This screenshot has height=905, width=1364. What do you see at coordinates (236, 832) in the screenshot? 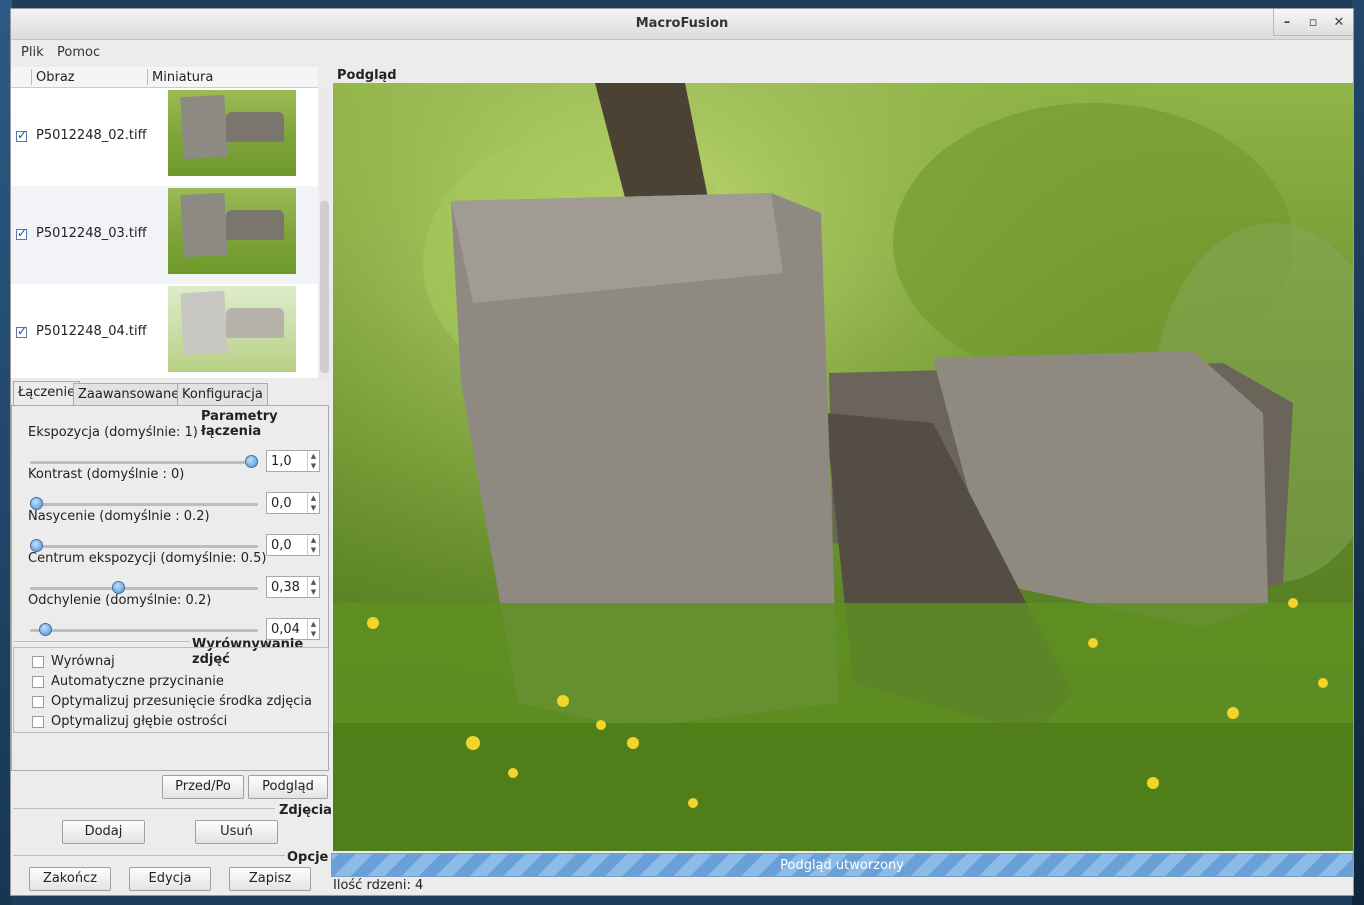
I see `remove-button: Usuń` at bounding box center [236, 832].